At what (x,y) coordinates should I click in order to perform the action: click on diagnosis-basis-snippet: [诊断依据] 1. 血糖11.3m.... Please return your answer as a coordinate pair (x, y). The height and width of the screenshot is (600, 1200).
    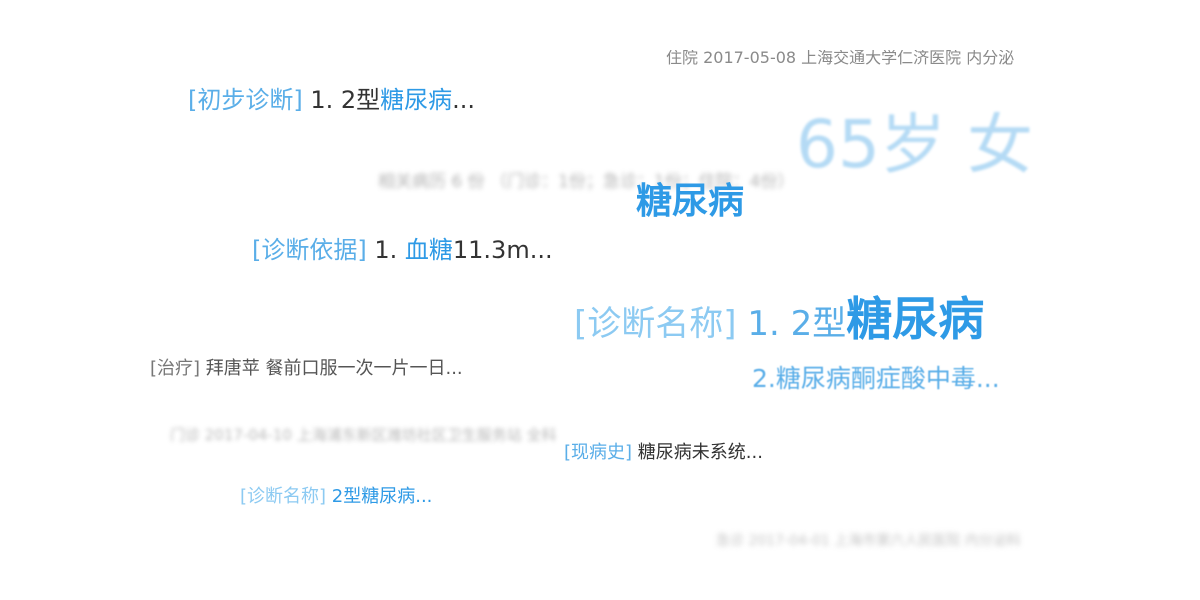
    Looking at the image, I should click on (402, 250).